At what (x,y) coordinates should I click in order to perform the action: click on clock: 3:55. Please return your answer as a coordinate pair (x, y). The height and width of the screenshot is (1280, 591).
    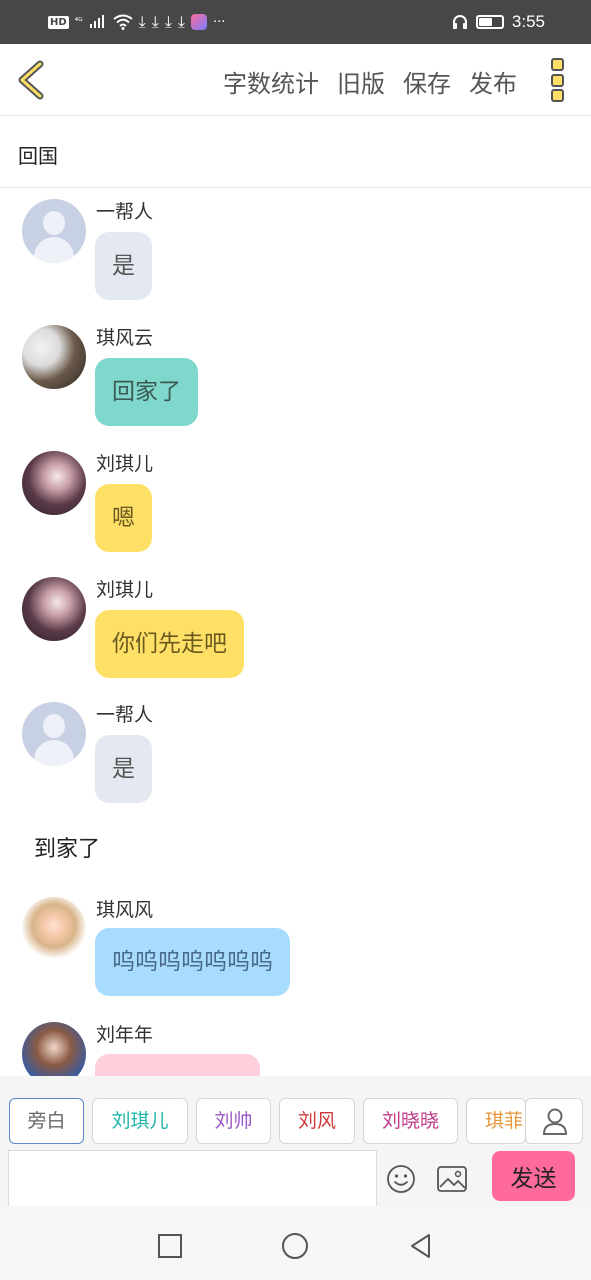
    Looking at the image, I should click on (528, 21).